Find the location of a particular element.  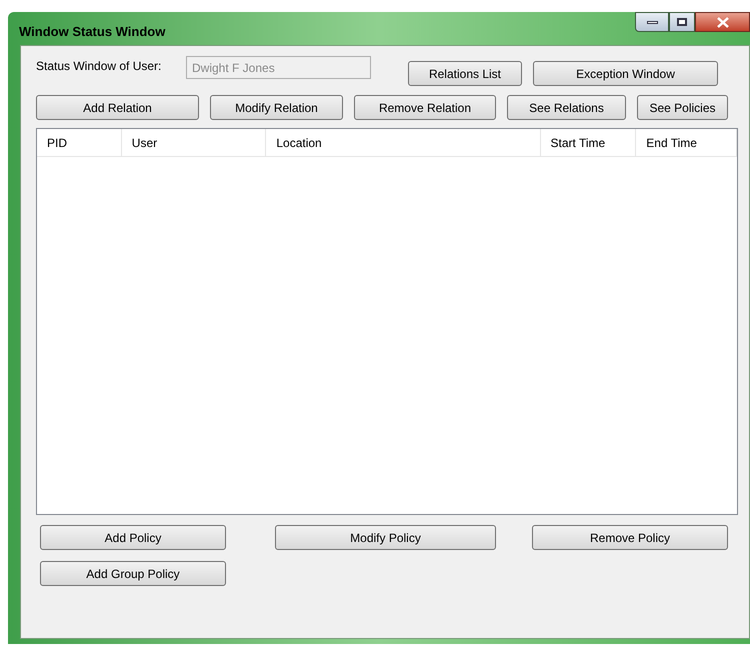

action-button: Modify Policy is located at coordinates (385, 537).